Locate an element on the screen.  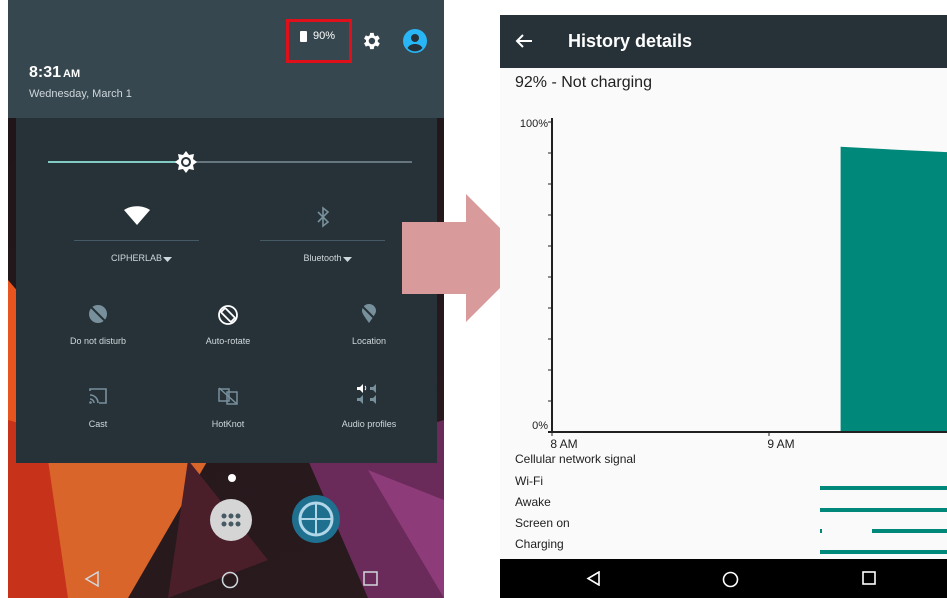
activity-bars is located at coordinates (883, 520).